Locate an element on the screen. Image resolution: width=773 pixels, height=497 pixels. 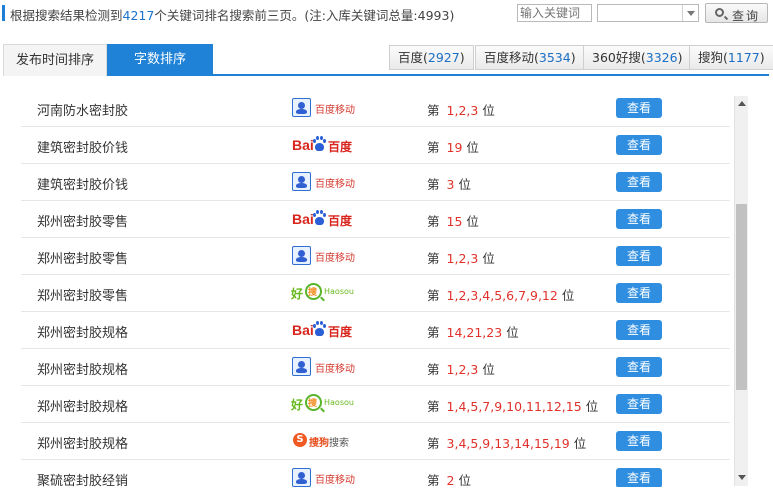
rank-text: 第 14,21,23 位 is located at coordinates (473, 331).